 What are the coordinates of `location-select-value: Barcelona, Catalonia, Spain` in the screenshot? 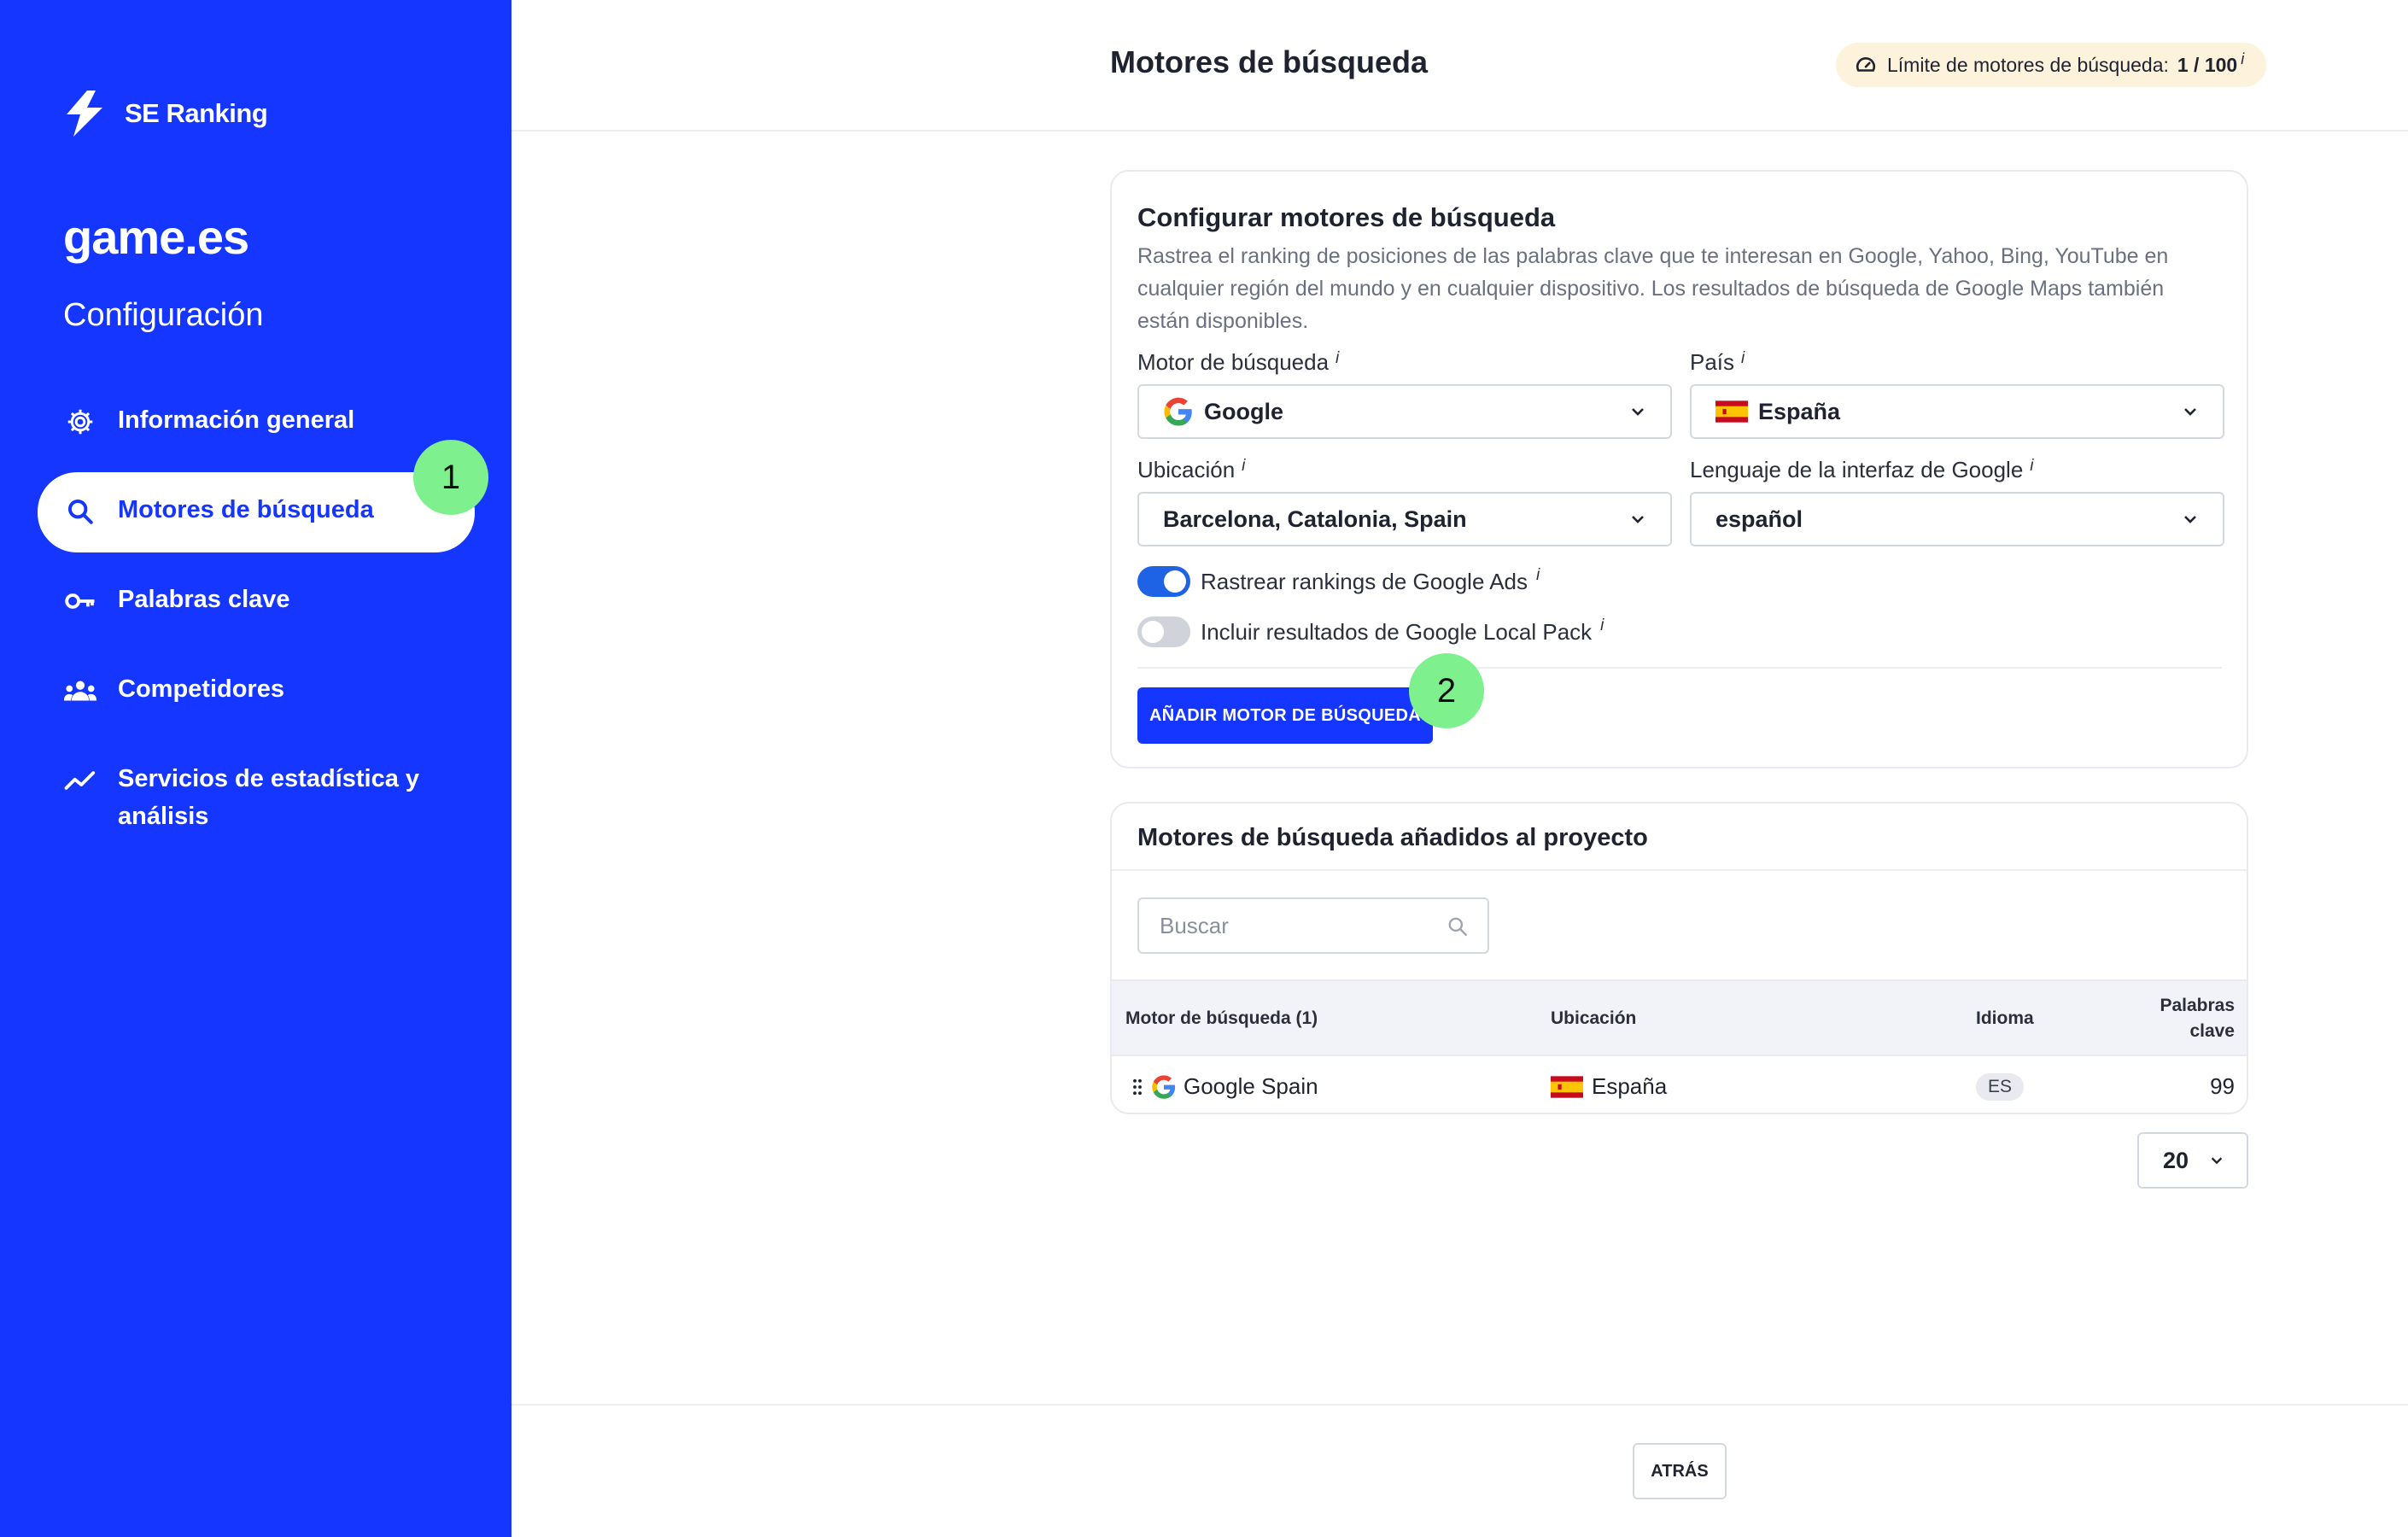 It's located at (1315, 519).